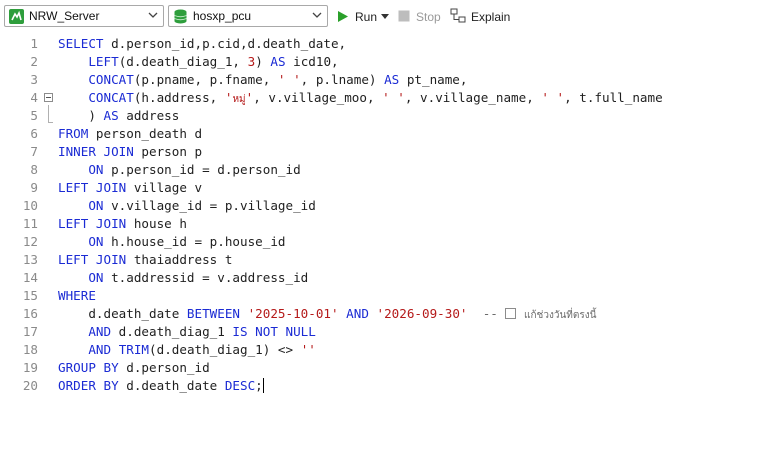 Image resolution: width=758 pixels, height=474 pixels. I want to click on explain-icon, so click(458, 15).